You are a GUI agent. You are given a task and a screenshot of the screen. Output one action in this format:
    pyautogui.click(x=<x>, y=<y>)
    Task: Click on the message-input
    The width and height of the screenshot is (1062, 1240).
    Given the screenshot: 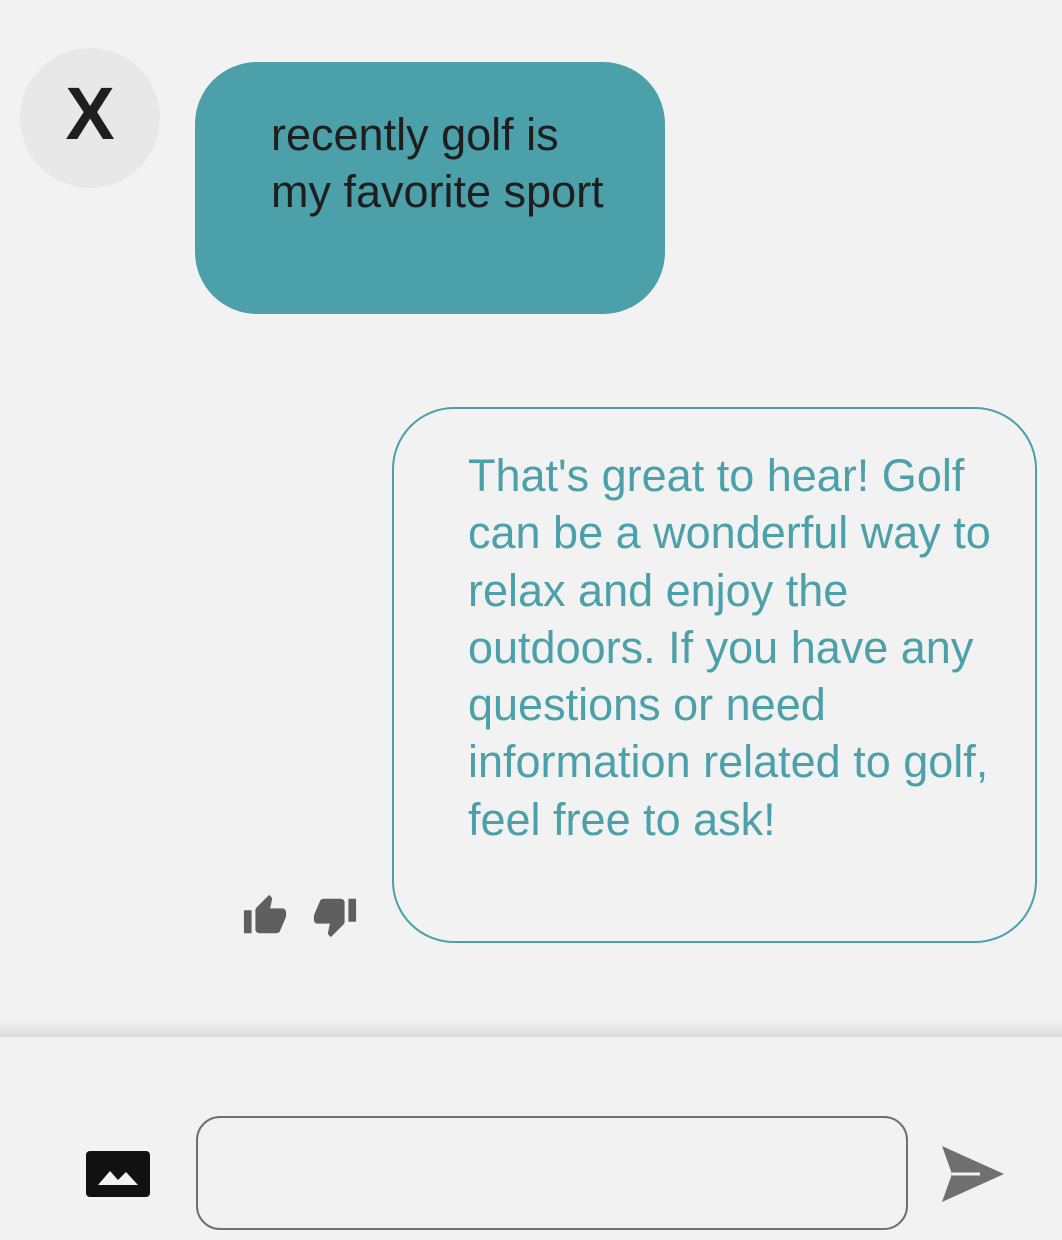 What is the action you would take?
    pyautogui.click(x=552, y=1173)
    